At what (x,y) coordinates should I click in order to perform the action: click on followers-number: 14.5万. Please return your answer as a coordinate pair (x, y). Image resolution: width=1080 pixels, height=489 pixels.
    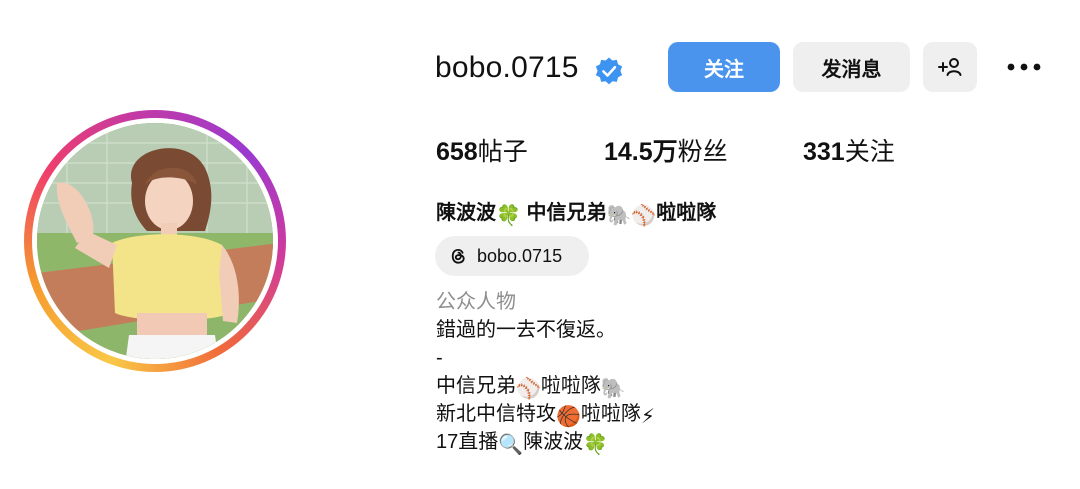
    Looking at the image, I should click on (641, 152).